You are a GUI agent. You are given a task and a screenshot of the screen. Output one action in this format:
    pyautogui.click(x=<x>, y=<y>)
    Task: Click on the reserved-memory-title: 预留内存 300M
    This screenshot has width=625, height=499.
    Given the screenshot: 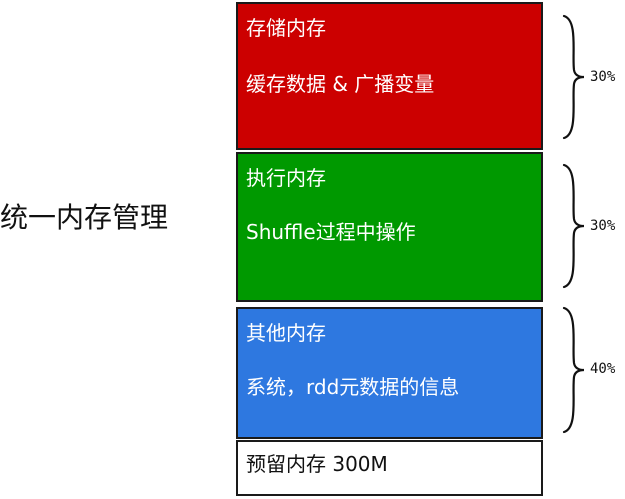 What is the action you would take?
    pyautogui.click(x=317, y=464)
    